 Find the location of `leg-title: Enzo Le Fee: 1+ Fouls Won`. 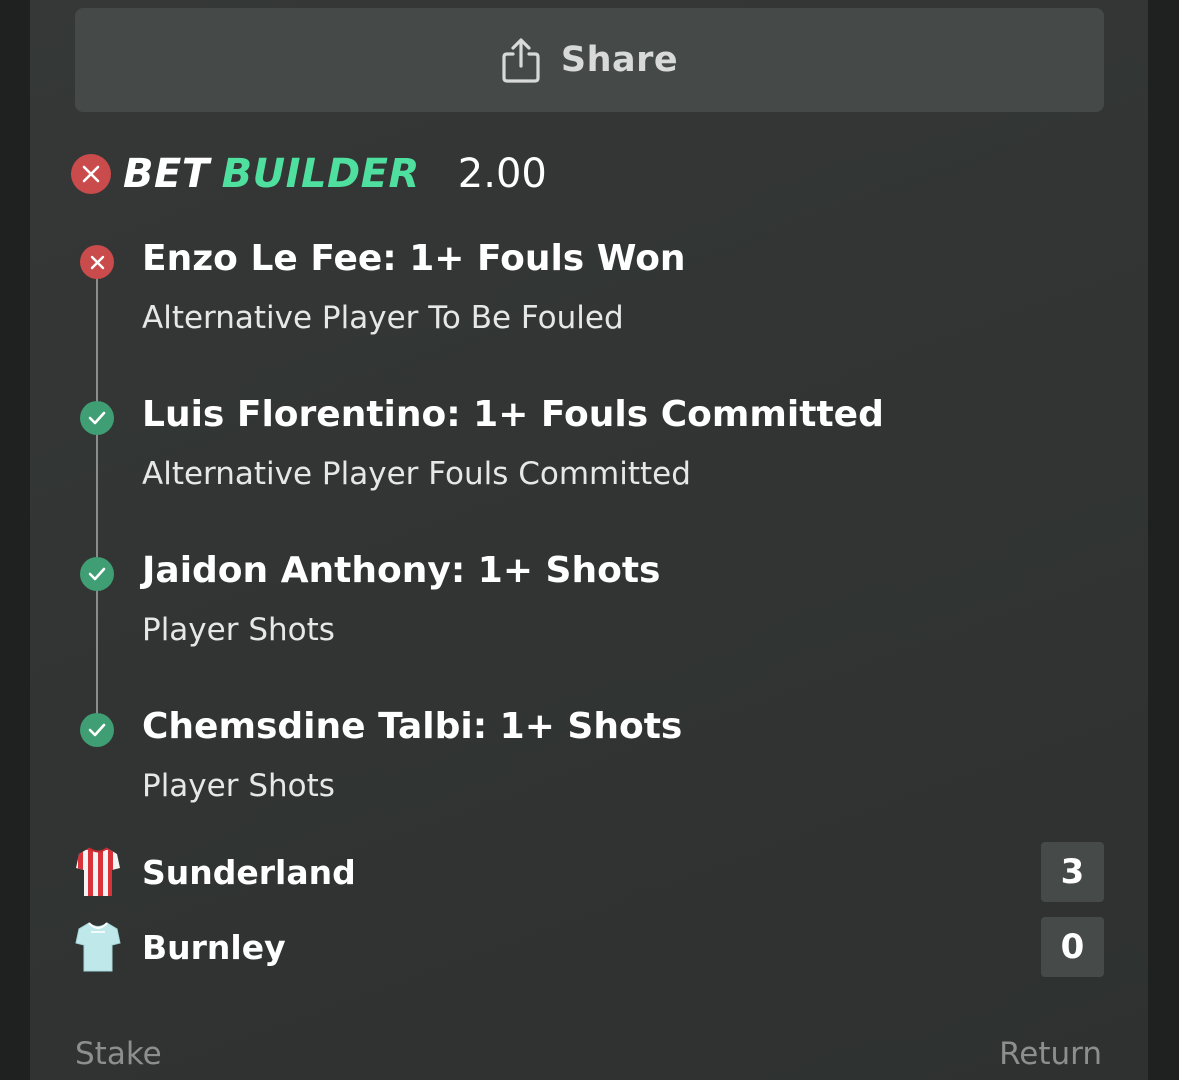

leg-title: Enzo Le Fee: 1+ Fouls Won is located at coordinates (414, 258).